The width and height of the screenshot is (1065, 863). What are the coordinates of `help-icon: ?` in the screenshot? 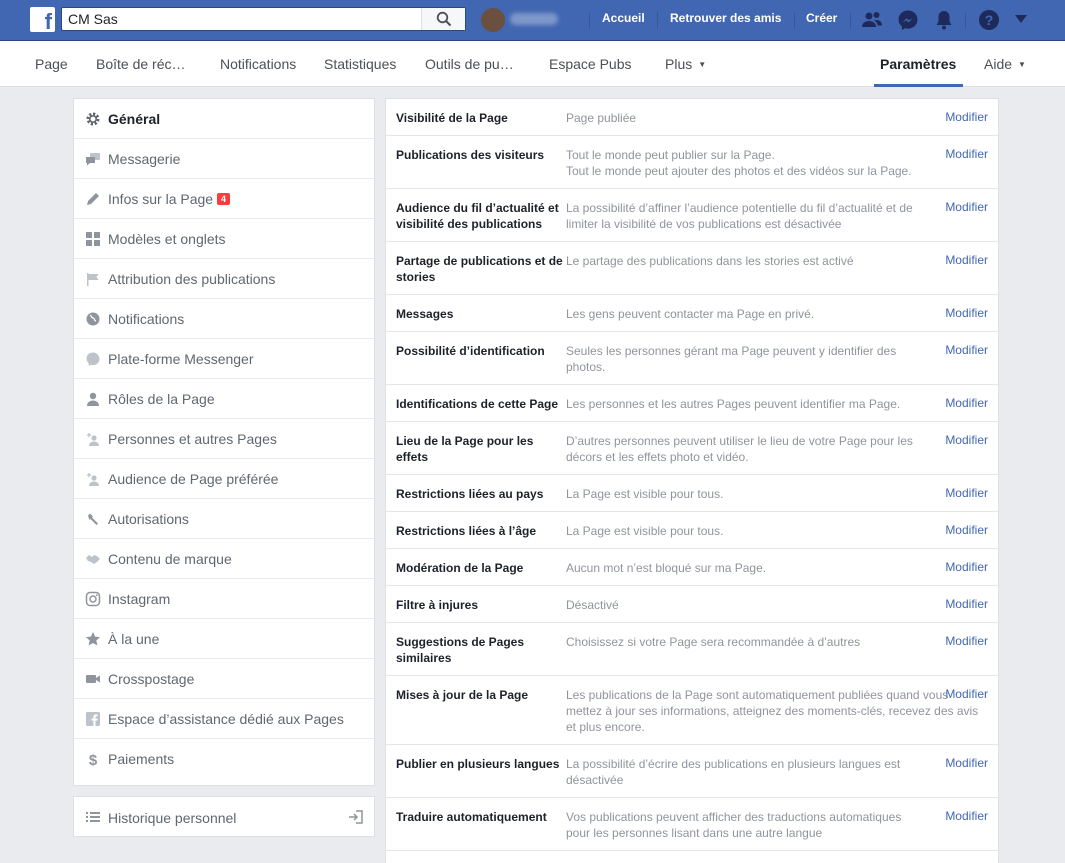 It's located at (989, 20).